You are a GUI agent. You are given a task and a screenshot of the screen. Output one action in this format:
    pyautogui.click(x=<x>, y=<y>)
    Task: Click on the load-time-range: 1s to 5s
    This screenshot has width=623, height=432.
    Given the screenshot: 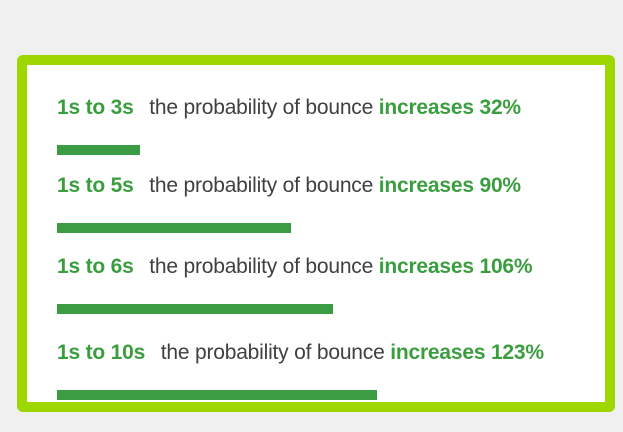 What is the action you would take?
    pyautogui.click(x=95, y=185)
    